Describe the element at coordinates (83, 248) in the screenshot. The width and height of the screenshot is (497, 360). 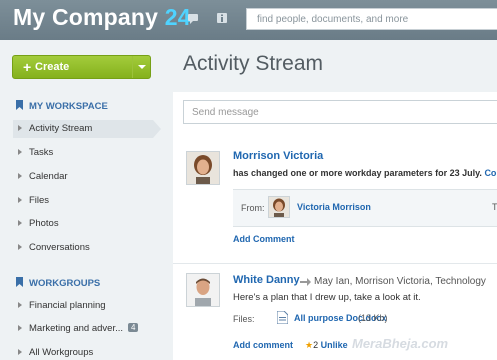
I see `sidebar-item-conversations: Conversations` at that location.